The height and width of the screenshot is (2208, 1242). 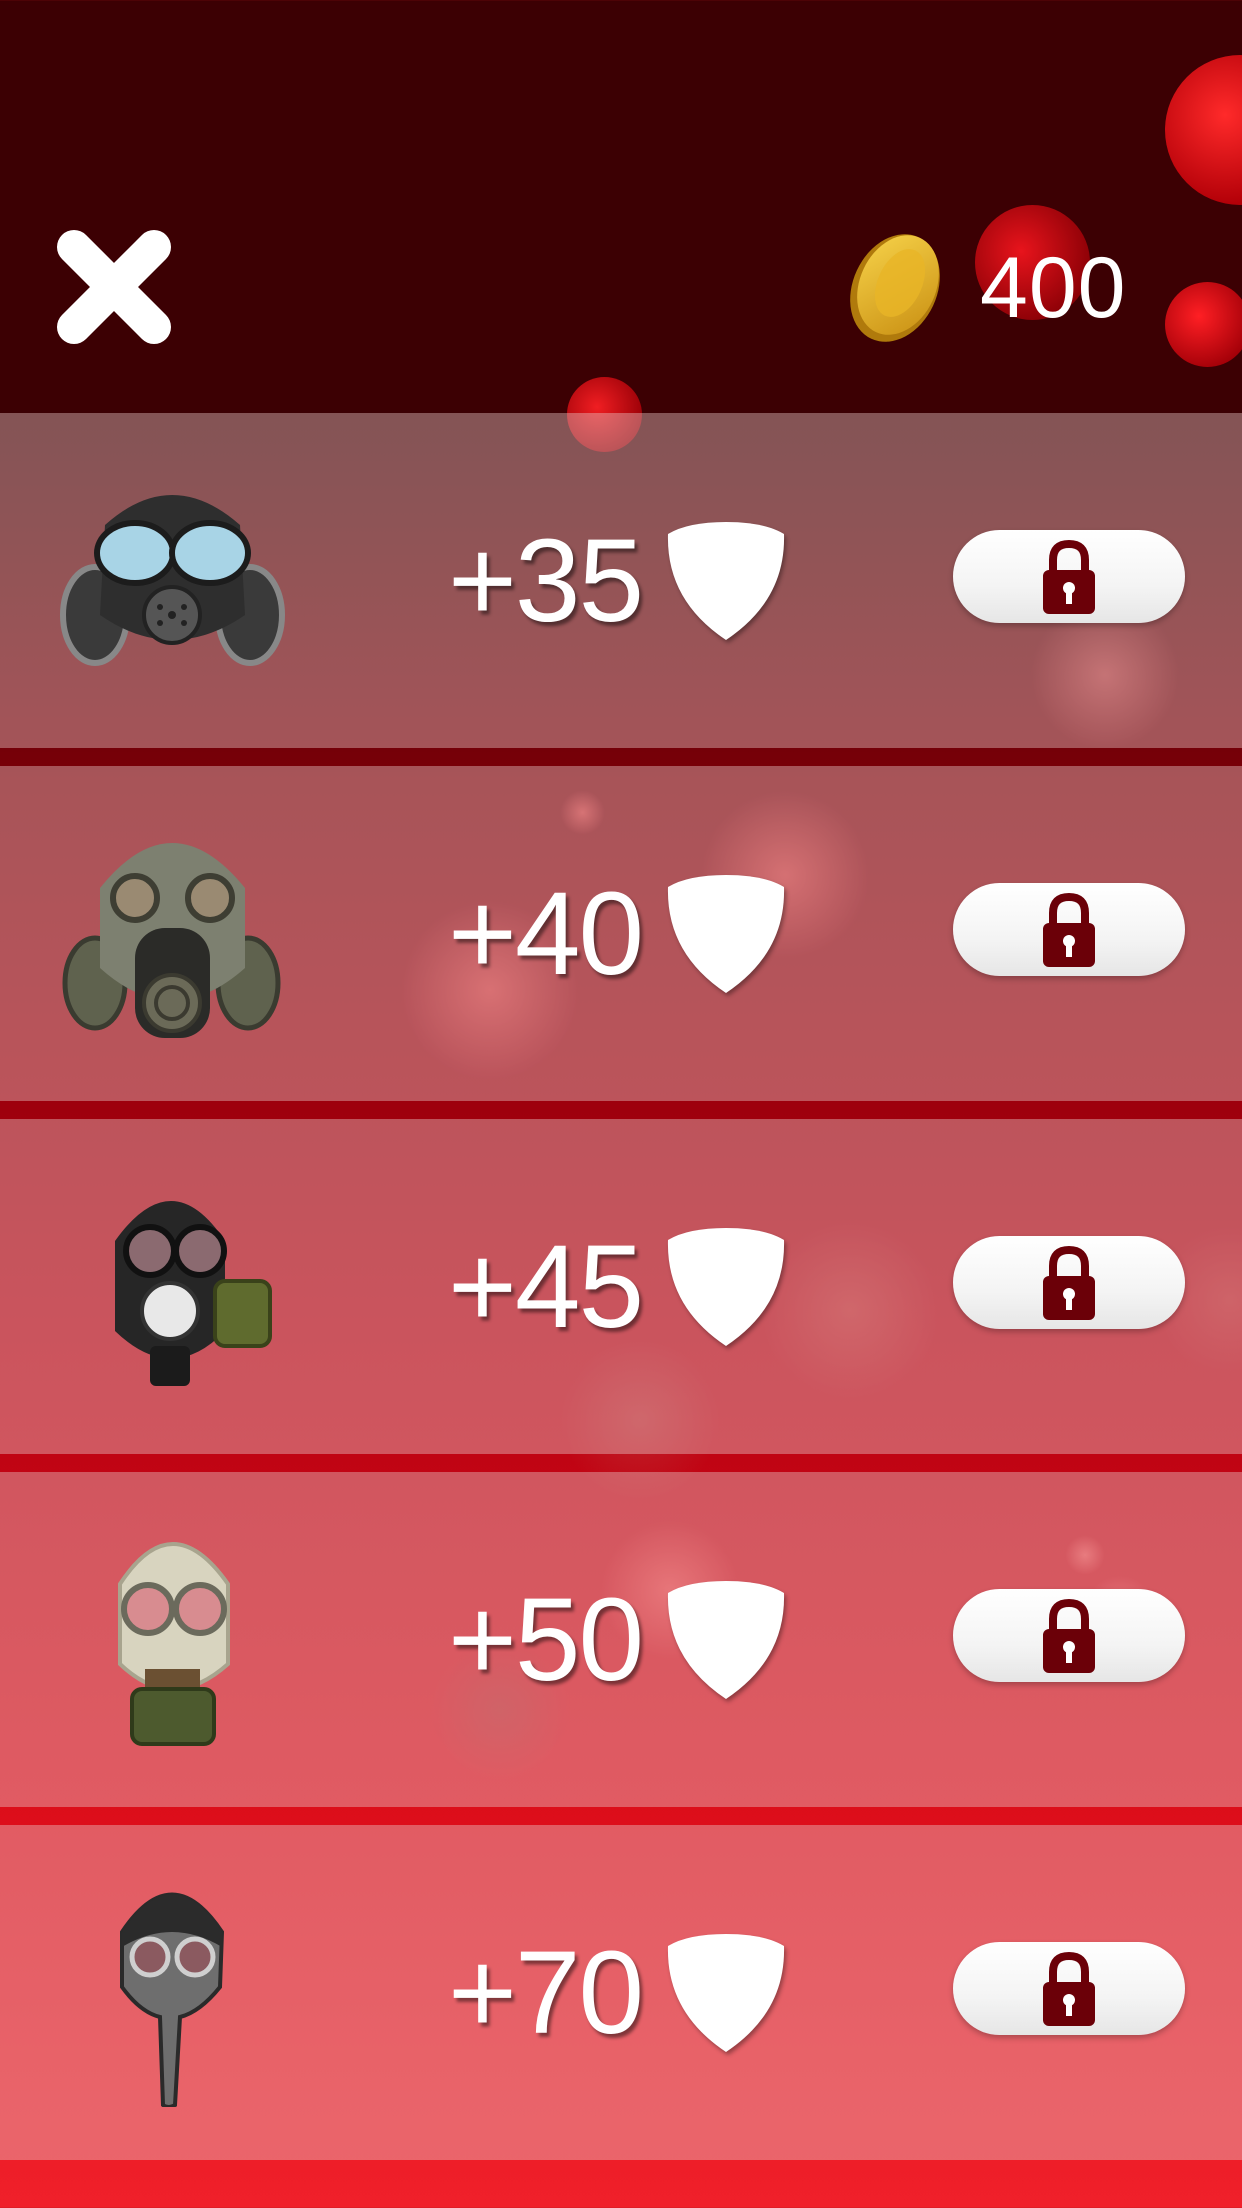 I want to click on plague-doctor-mask-icon, so click(x=172, y=1999).